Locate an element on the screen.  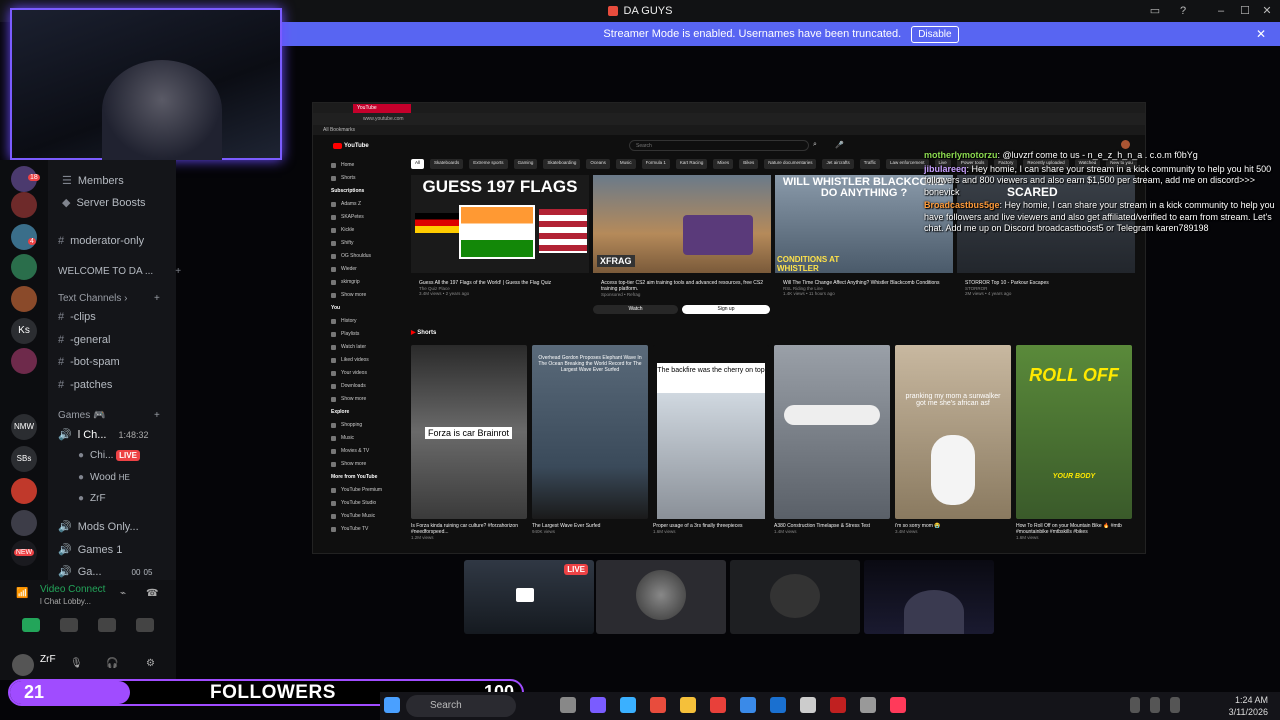
filter-chip: Mixes is located at coordinates (723, 164).